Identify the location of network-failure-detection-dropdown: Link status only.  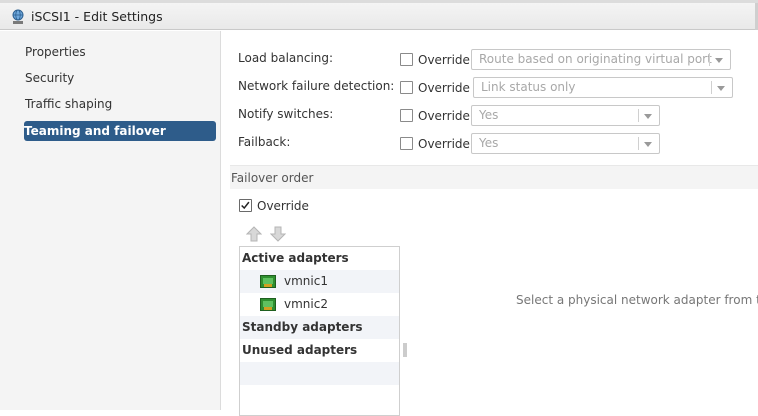
(603, 87).